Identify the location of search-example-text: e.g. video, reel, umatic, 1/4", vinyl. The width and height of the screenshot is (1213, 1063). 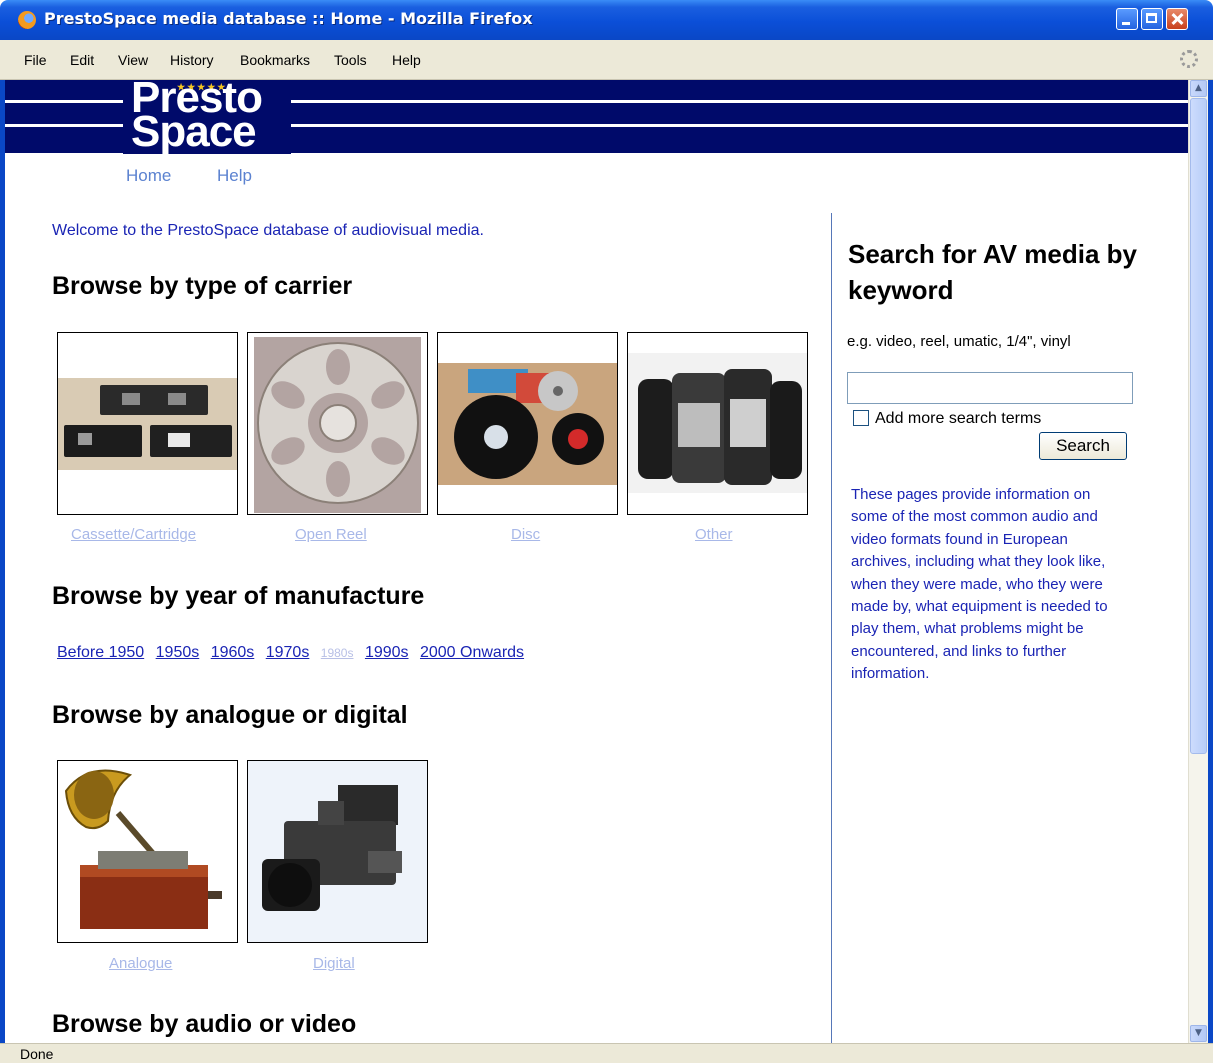
(959, 341).